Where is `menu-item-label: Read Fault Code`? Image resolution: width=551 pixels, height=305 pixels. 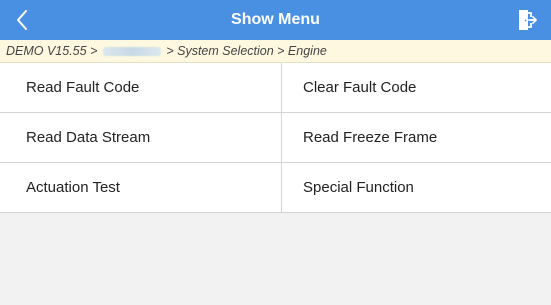 menu-item-label: Read Fault Code is located at coordinates (83, 87).